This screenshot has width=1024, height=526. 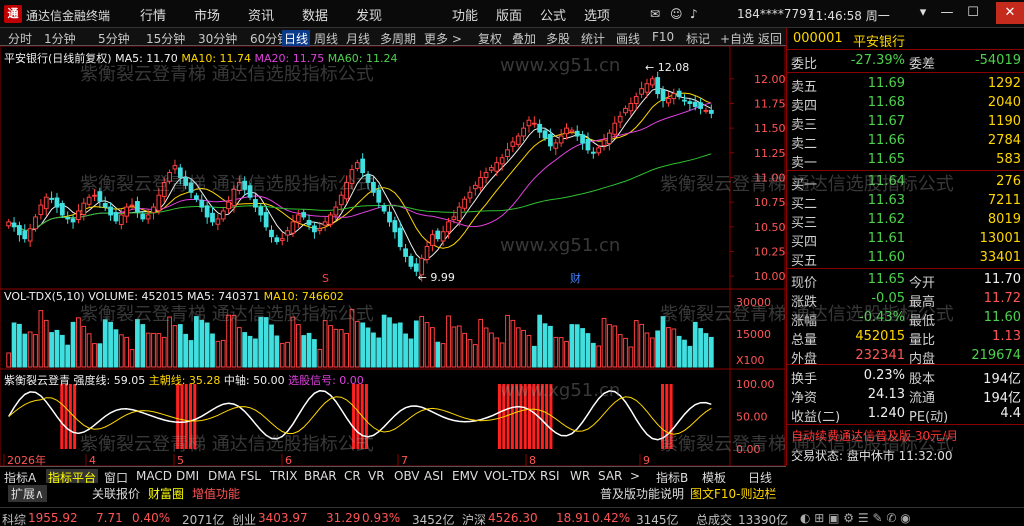 What do you see at coordinates (610, 476) in the screenshot?
I see `tab-sar: SAR` at bounding box center [610, 476].